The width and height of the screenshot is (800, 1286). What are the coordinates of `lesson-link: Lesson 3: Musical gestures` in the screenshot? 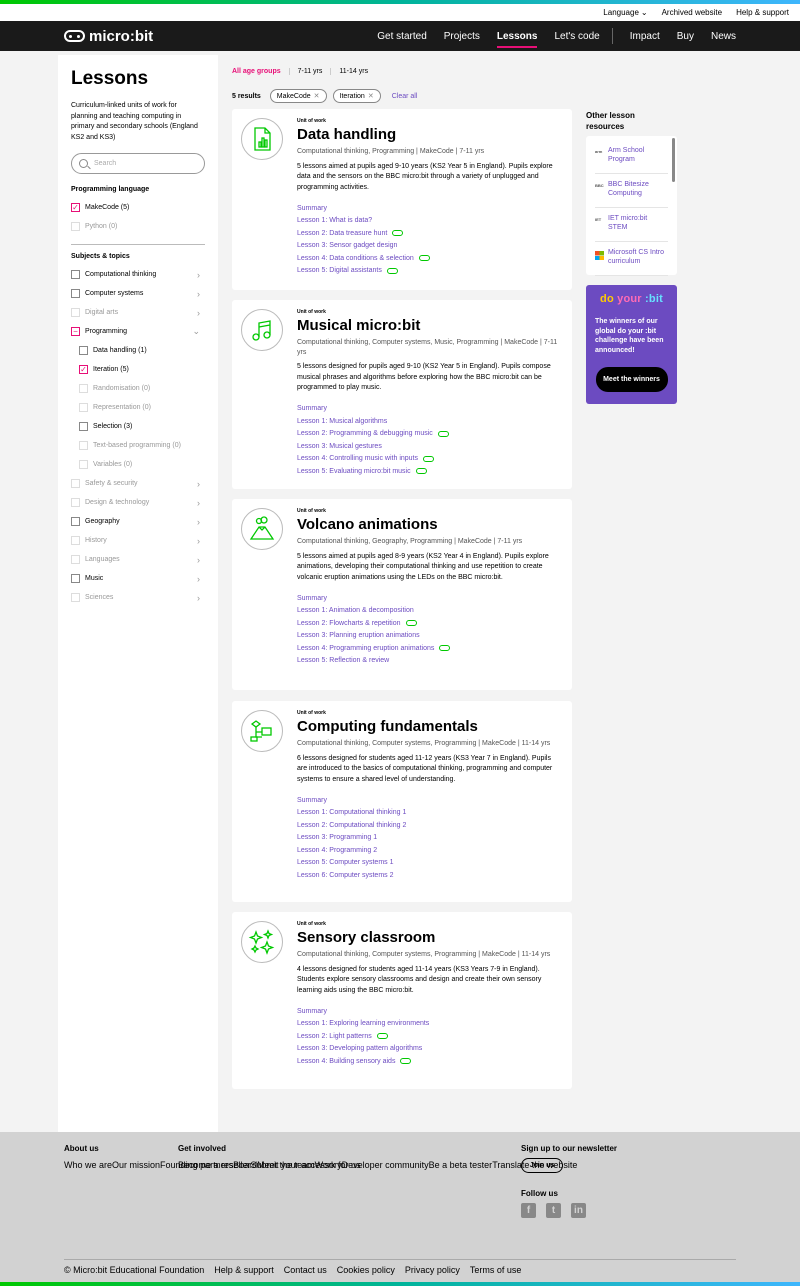 It's located at (429, 446).